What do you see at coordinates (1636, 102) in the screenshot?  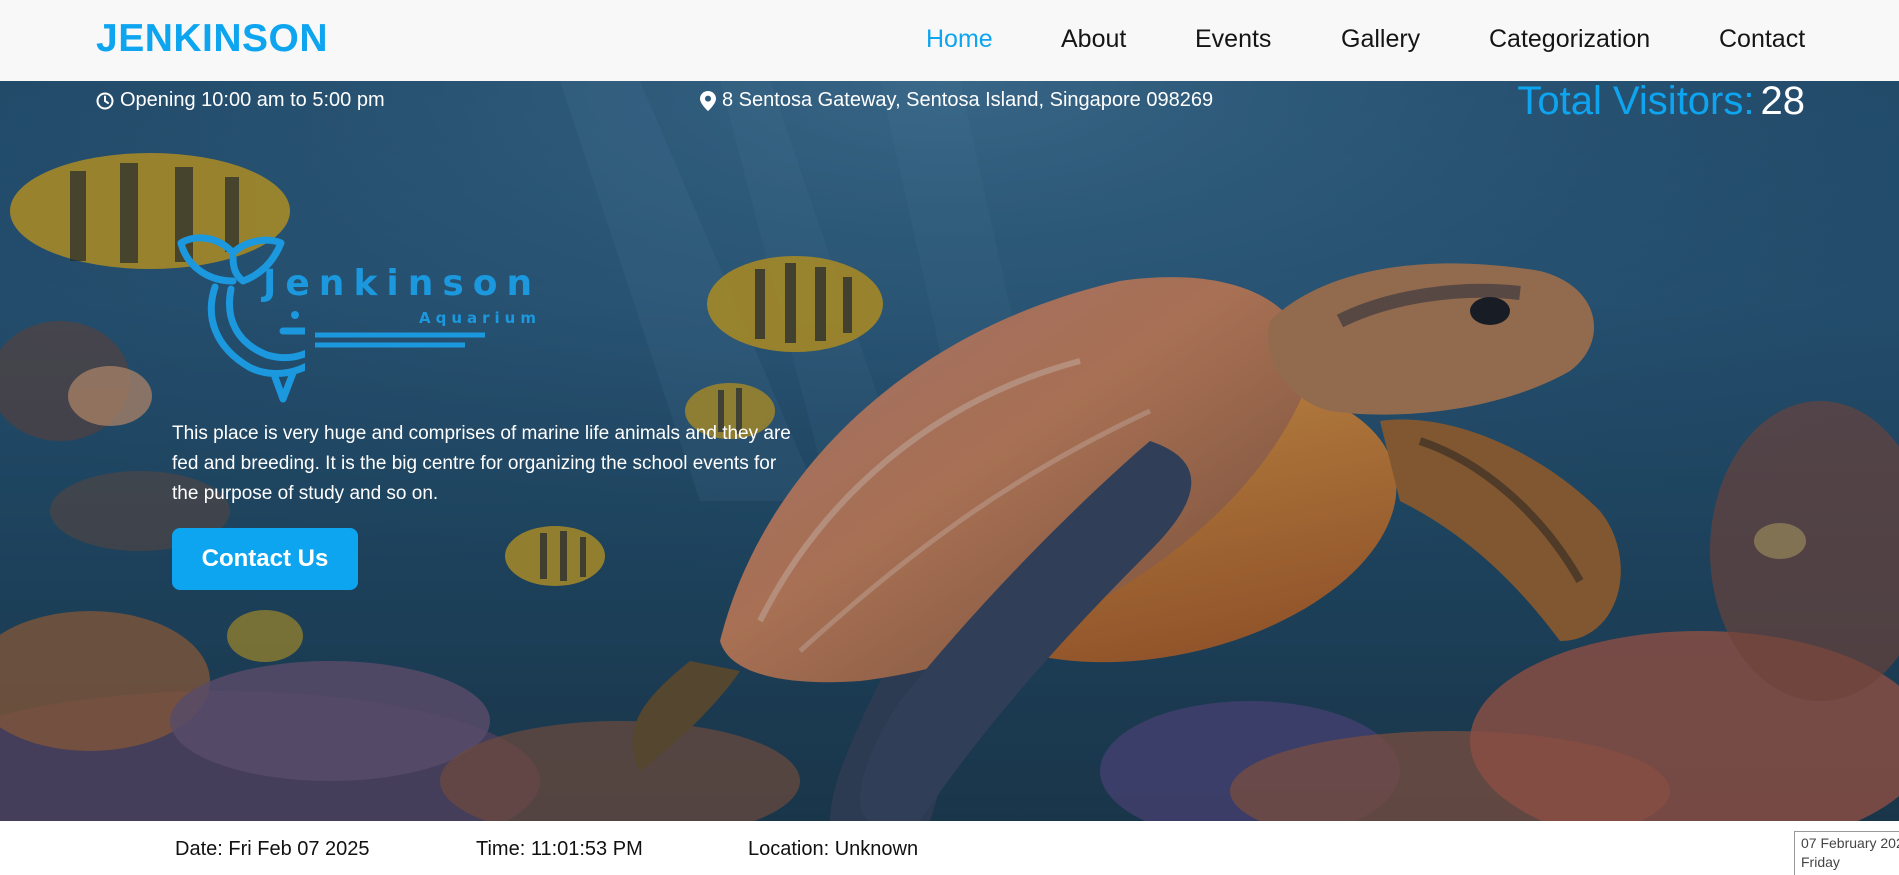 I see `total-visitors-label: Total Visitors:` at bounding box center [1636, 102].